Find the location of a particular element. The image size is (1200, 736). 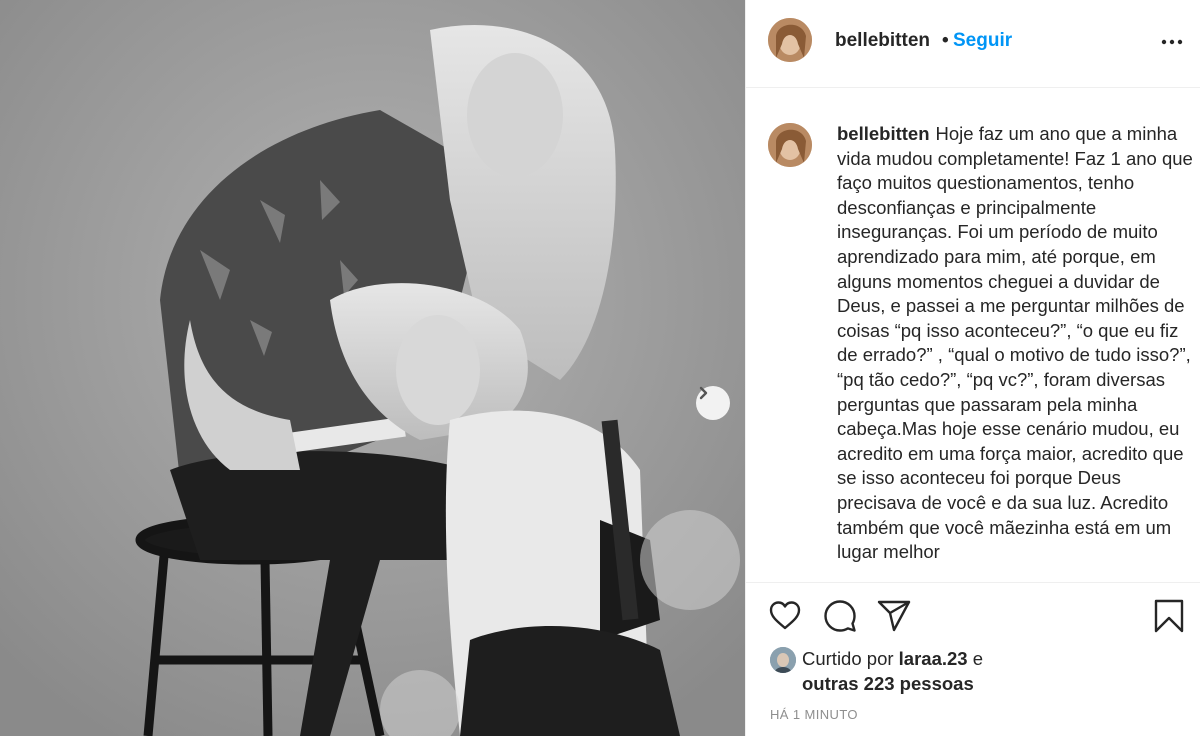

chevron-right-icon is located at coordinates (703, 393).